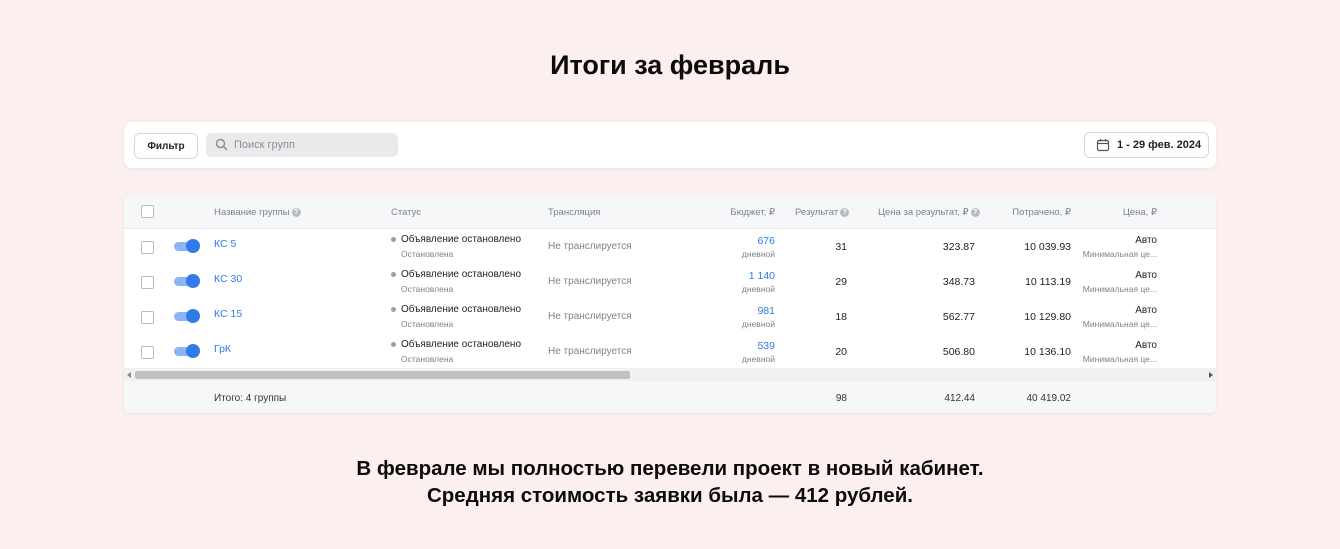 This screenshot has height=549, width=1340. What do you see at coordinates (670, 145) in the screenshot?
I see `toolbar: Фильтр Поиск групп 1 - 29 фев. 2024` at bounding box center [670, 145].